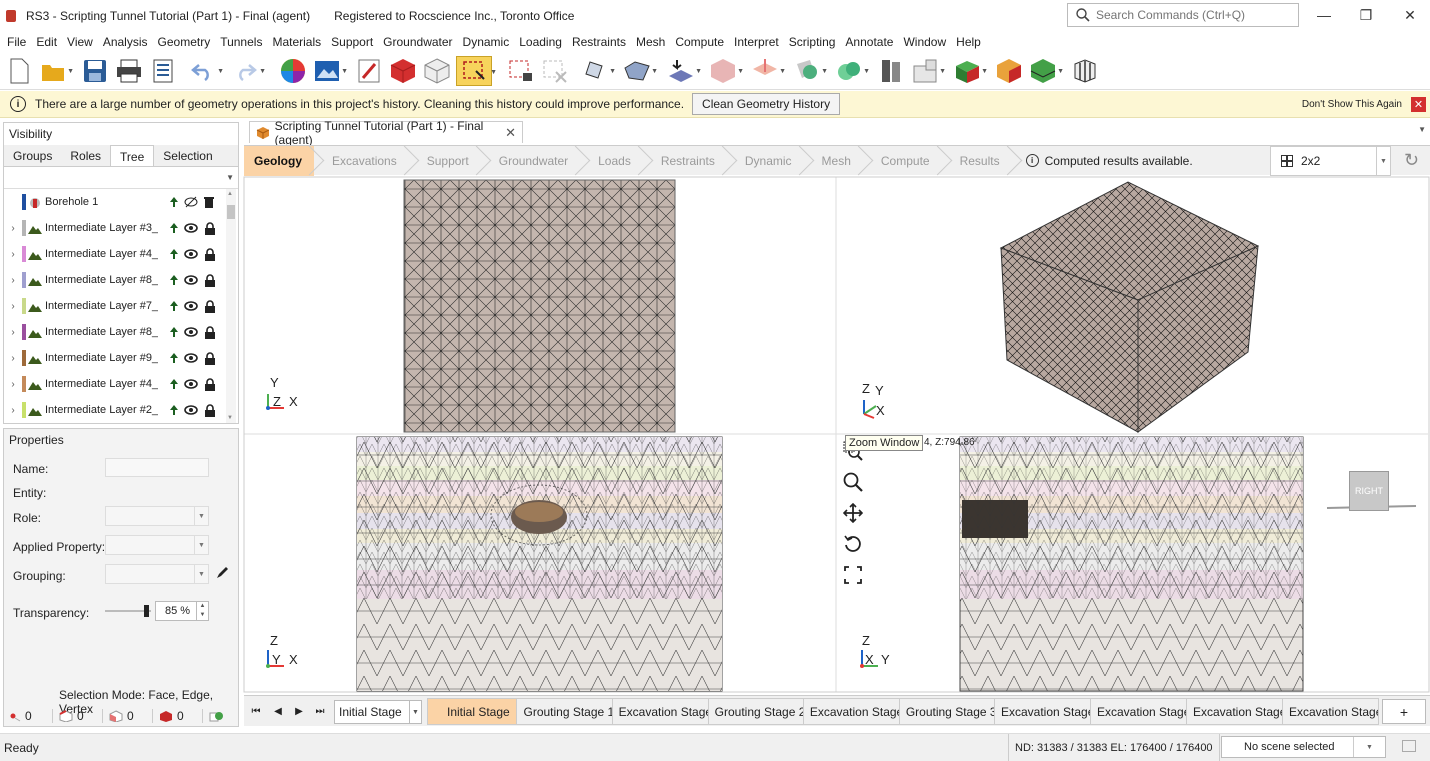 This screenshot has height=761, width=1430. I want to click on view-cube: RIGHT, so click(1369, 491).